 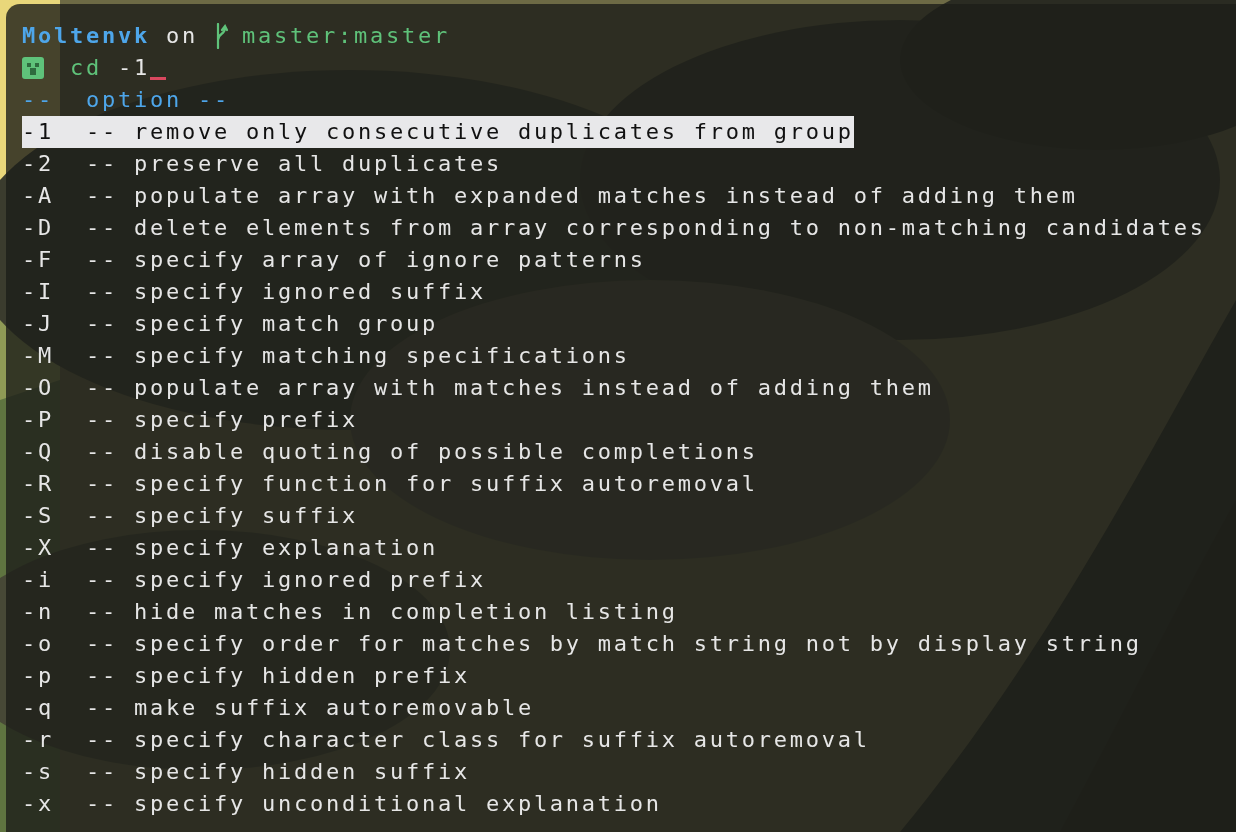 What do you see at coordinates (582, 644) in the screenshot?
I see `option-row: -o -- specify order for matches by match string not by display string` at bounding box center [582, 644].